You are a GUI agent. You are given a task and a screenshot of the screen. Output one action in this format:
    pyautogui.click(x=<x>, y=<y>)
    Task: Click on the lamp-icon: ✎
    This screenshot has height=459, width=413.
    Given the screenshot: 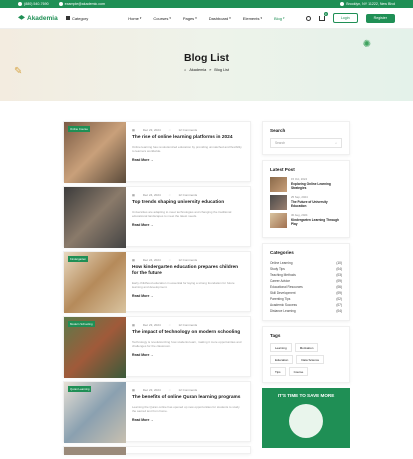 What is the action you would take?
    pyautogui.click(x=18, y=71)
    